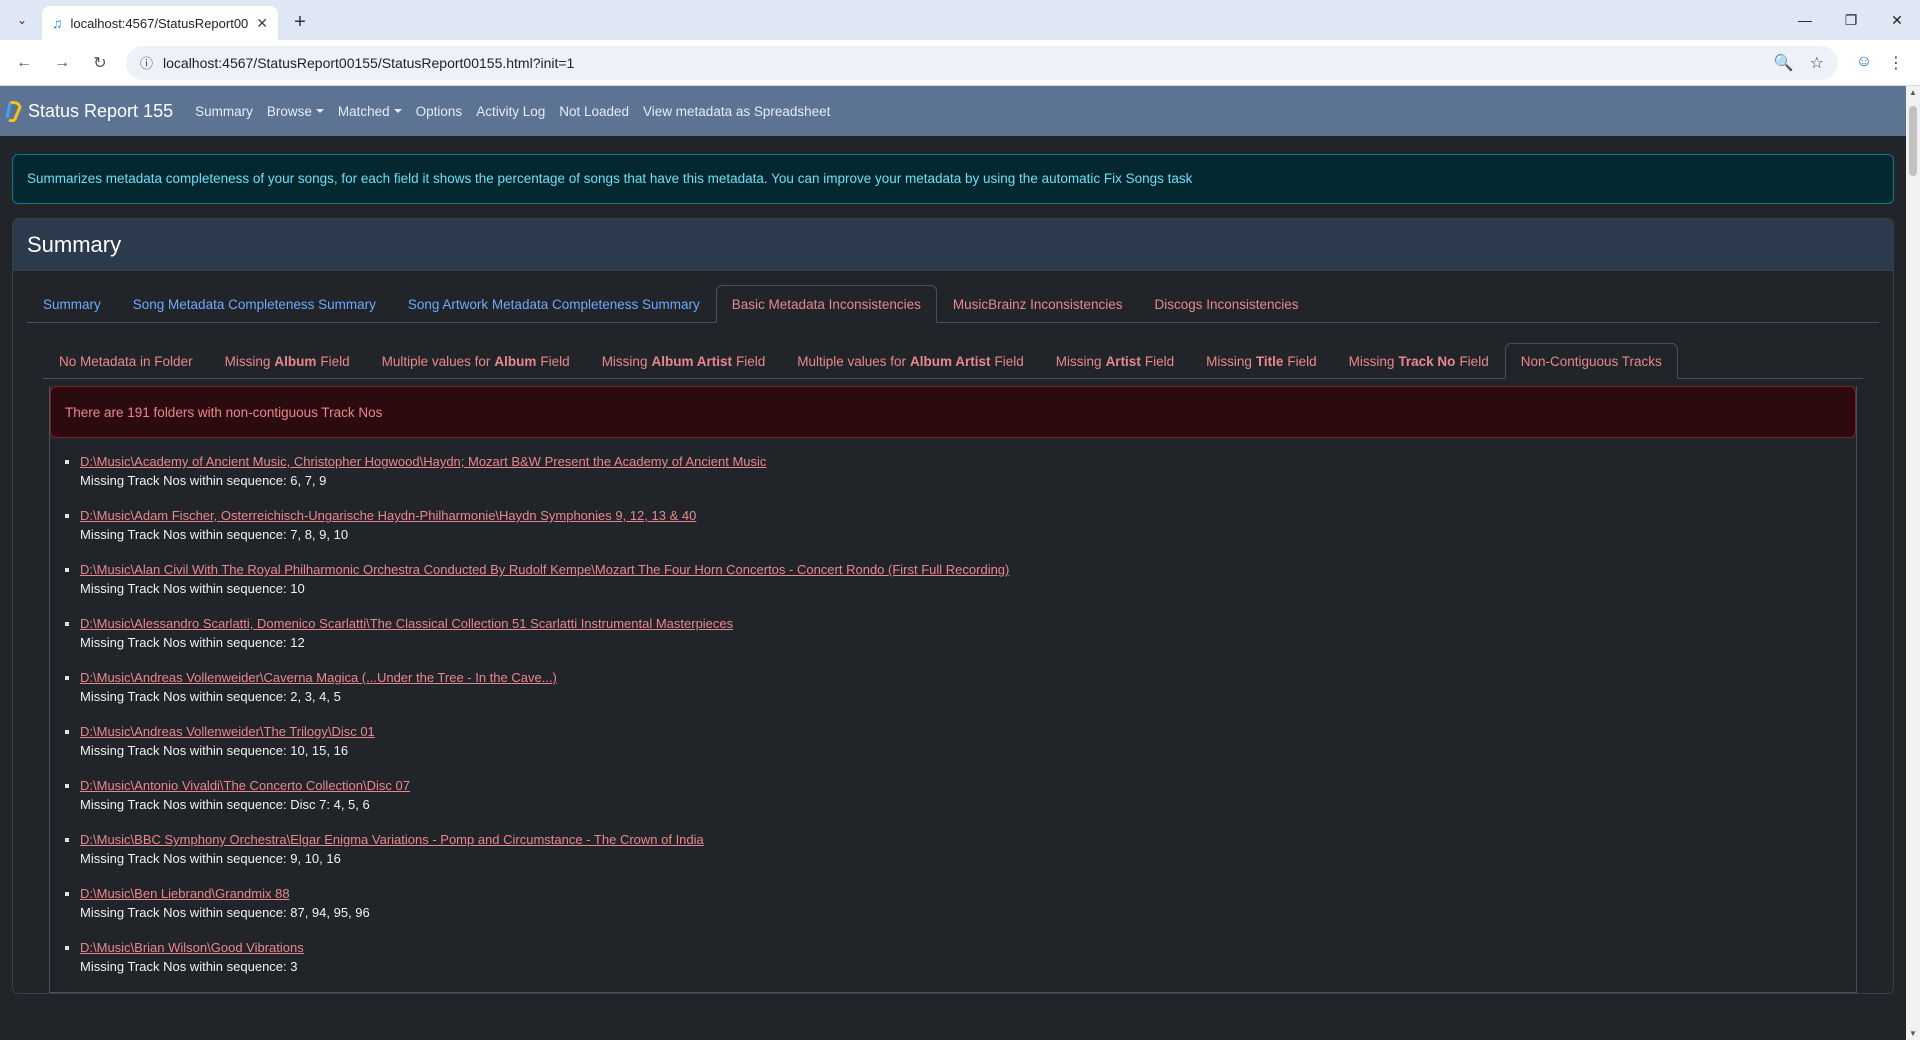  What do you see at coordinates (736, 111) in the screenshot?
I see `nav-view-spreadsheet: View metadata as Spreadsheet` at bounding box center [736, 111].